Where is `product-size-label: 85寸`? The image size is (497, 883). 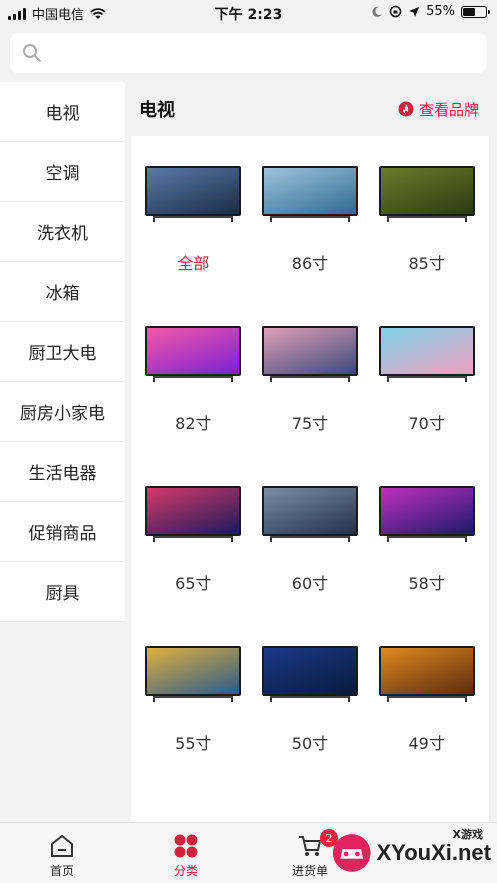 product-size-label: 85寸 is located at coordinates (426, 263).